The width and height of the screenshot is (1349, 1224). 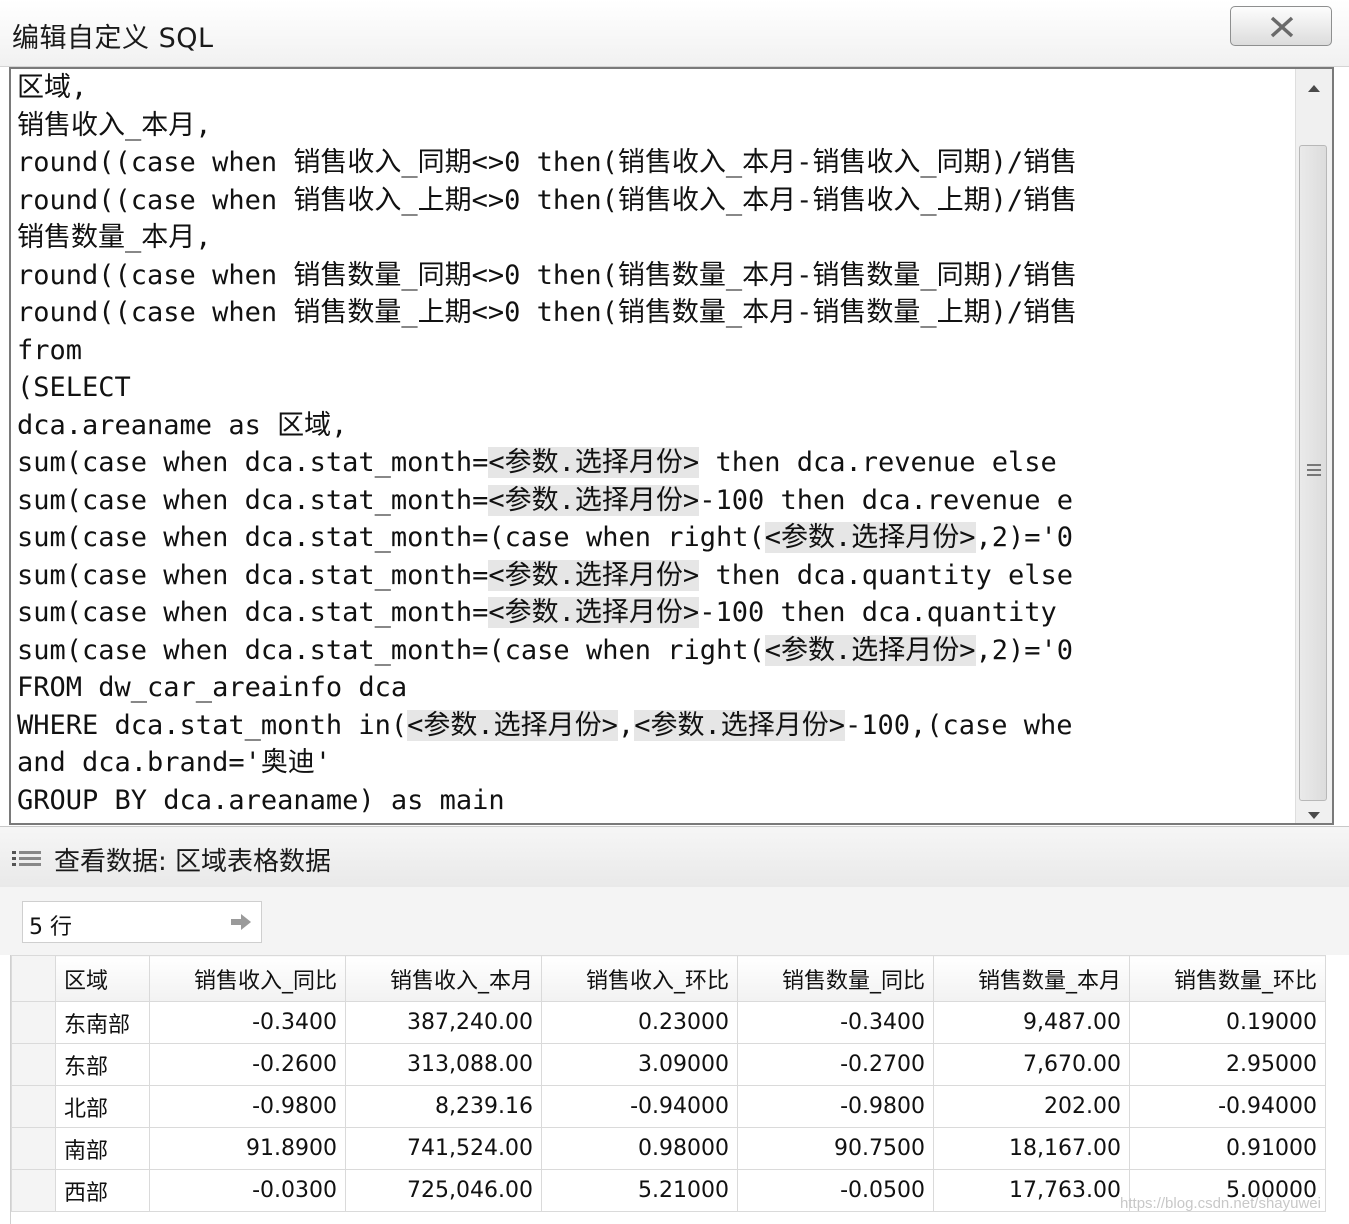 What do you see at coordinates (142, 922) in the screenshot?
I see `row-count-field: 5 行` at bounding box center [142, 922].